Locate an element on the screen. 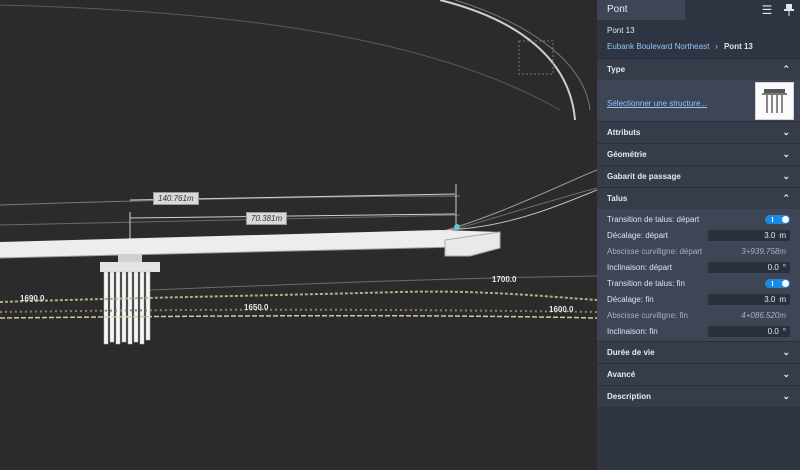  incline-start-label: Inclinaison: départ is located at coordinates (639, 267).